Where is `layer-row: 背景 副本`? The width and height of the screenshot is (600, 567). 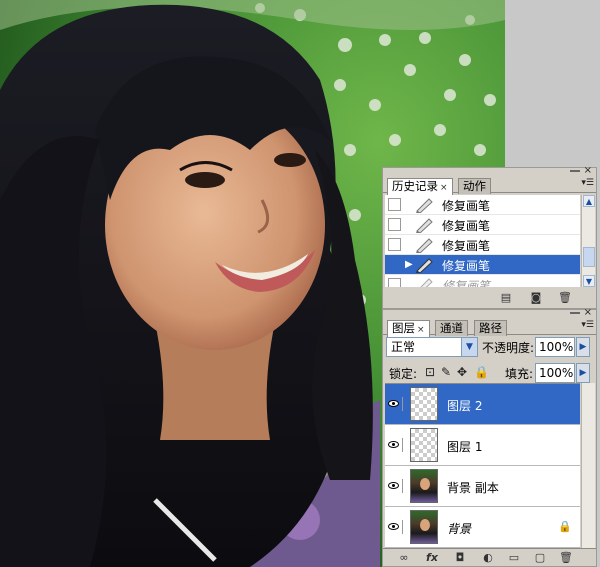 layer-row: 背景 副本 is located at coordinates (482, 486).